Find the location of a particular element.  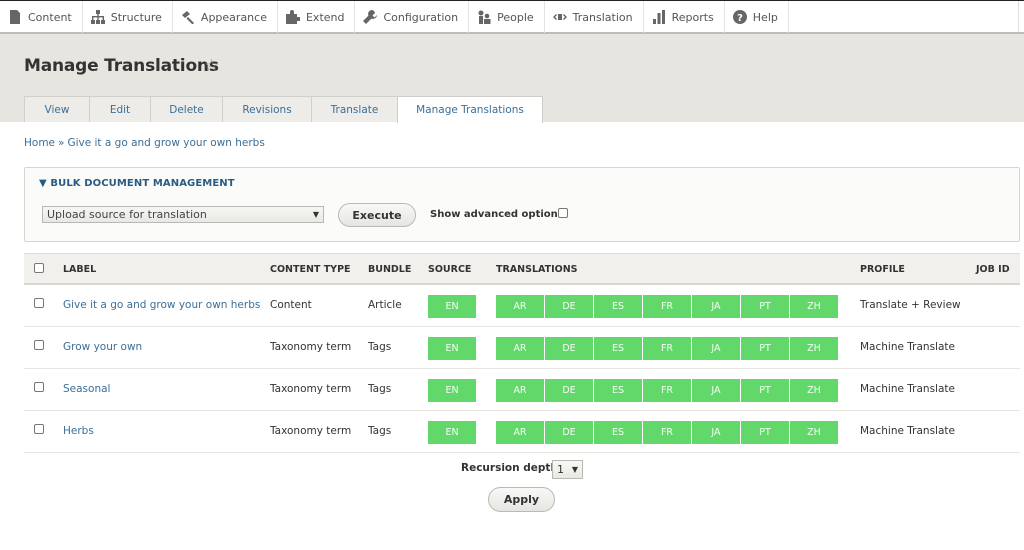

bulk-panel-toggle: ▼ BULK DOCUMENT MANAGEMENT is located at coordinates (137, 183).